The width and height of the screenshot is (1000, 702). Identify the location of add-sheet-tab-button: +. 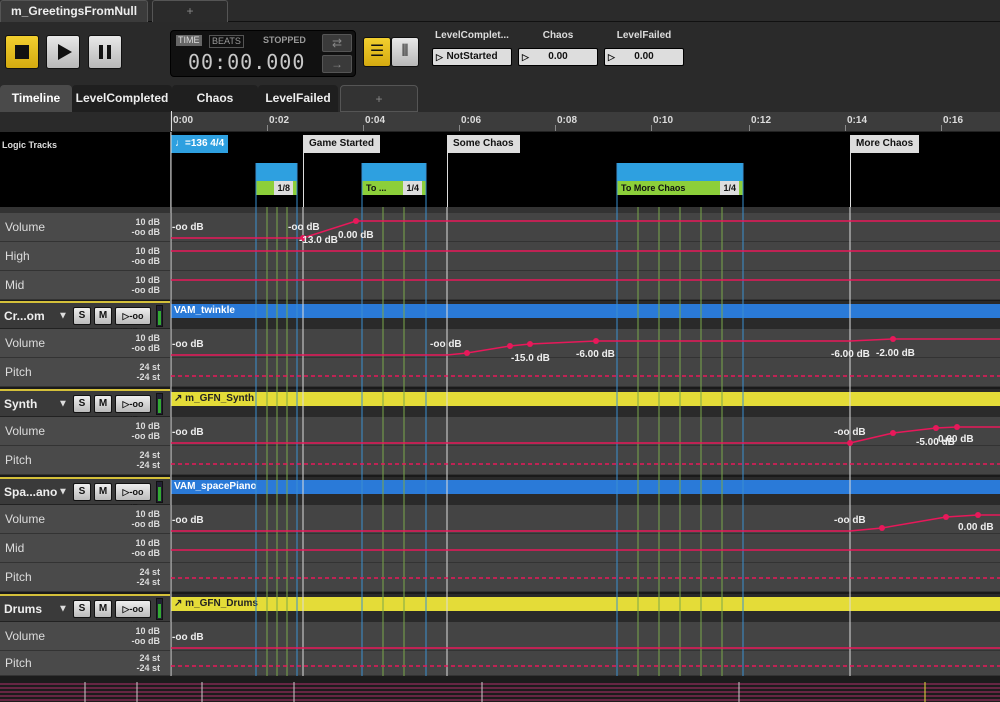
(379, 98).